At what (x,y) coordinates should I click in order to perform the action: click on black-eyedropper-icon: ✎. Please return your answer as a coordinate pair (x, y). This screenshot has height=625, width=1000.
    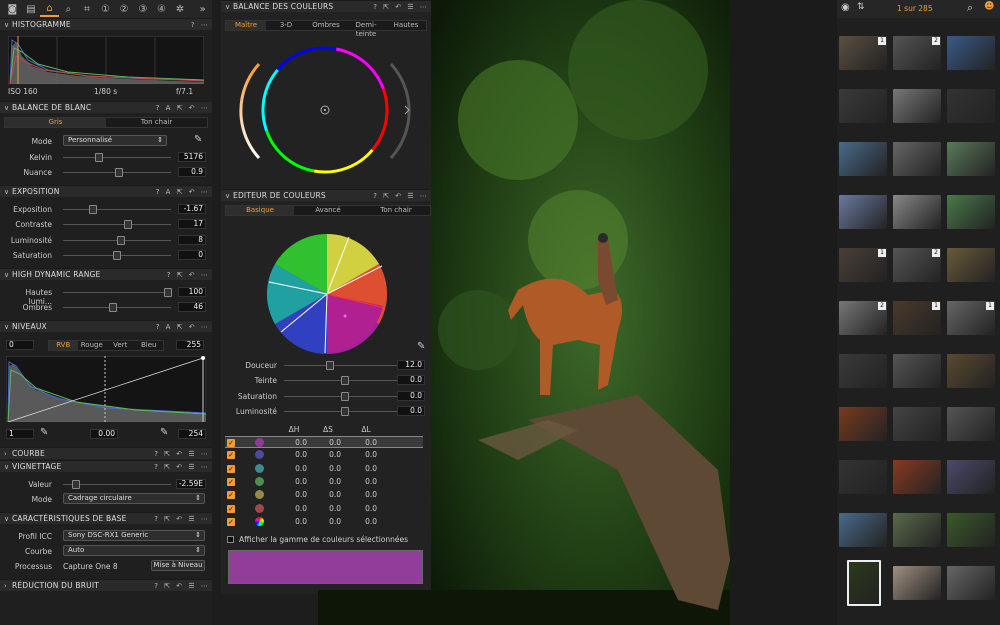
    Looking at the image, I should click on (44, 432).